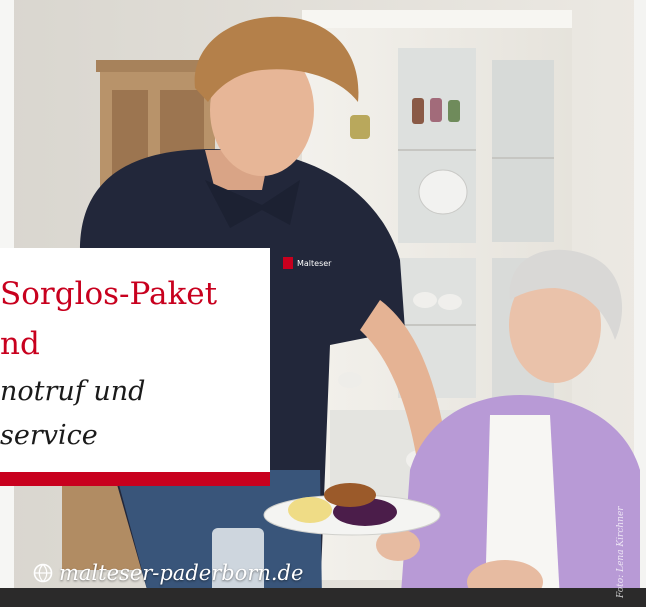 The width and height of the screenshot is (646, 607). I want to click on shirt-logo-text: Malteser, so click(314, 263).